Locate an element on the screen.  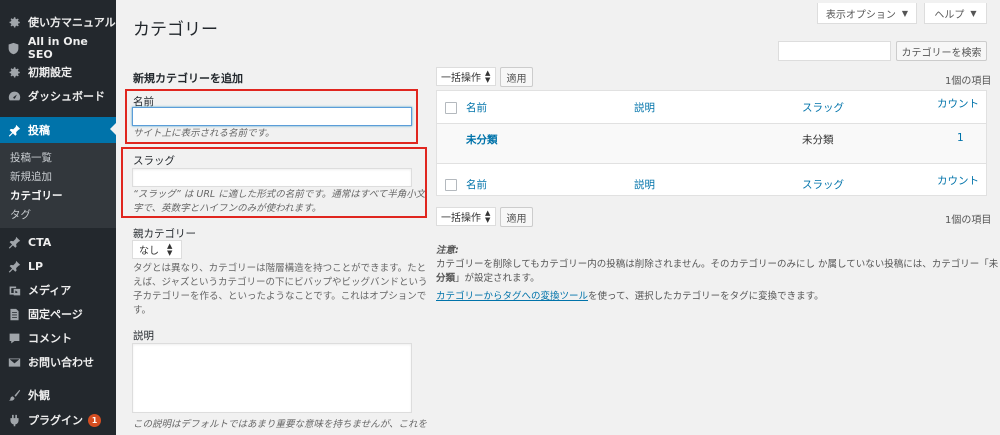
category-count-link: 1 is located at coordinates (960, 138).